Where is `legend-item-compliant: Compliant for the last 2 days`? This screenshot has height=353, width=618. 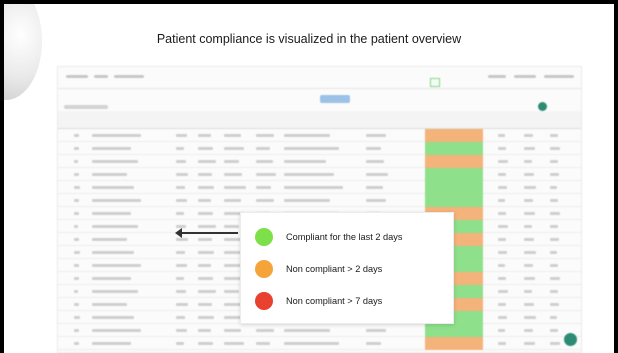 legend-item-compliant: Compliant for the last 2 days is located at coordinates (328, 237).